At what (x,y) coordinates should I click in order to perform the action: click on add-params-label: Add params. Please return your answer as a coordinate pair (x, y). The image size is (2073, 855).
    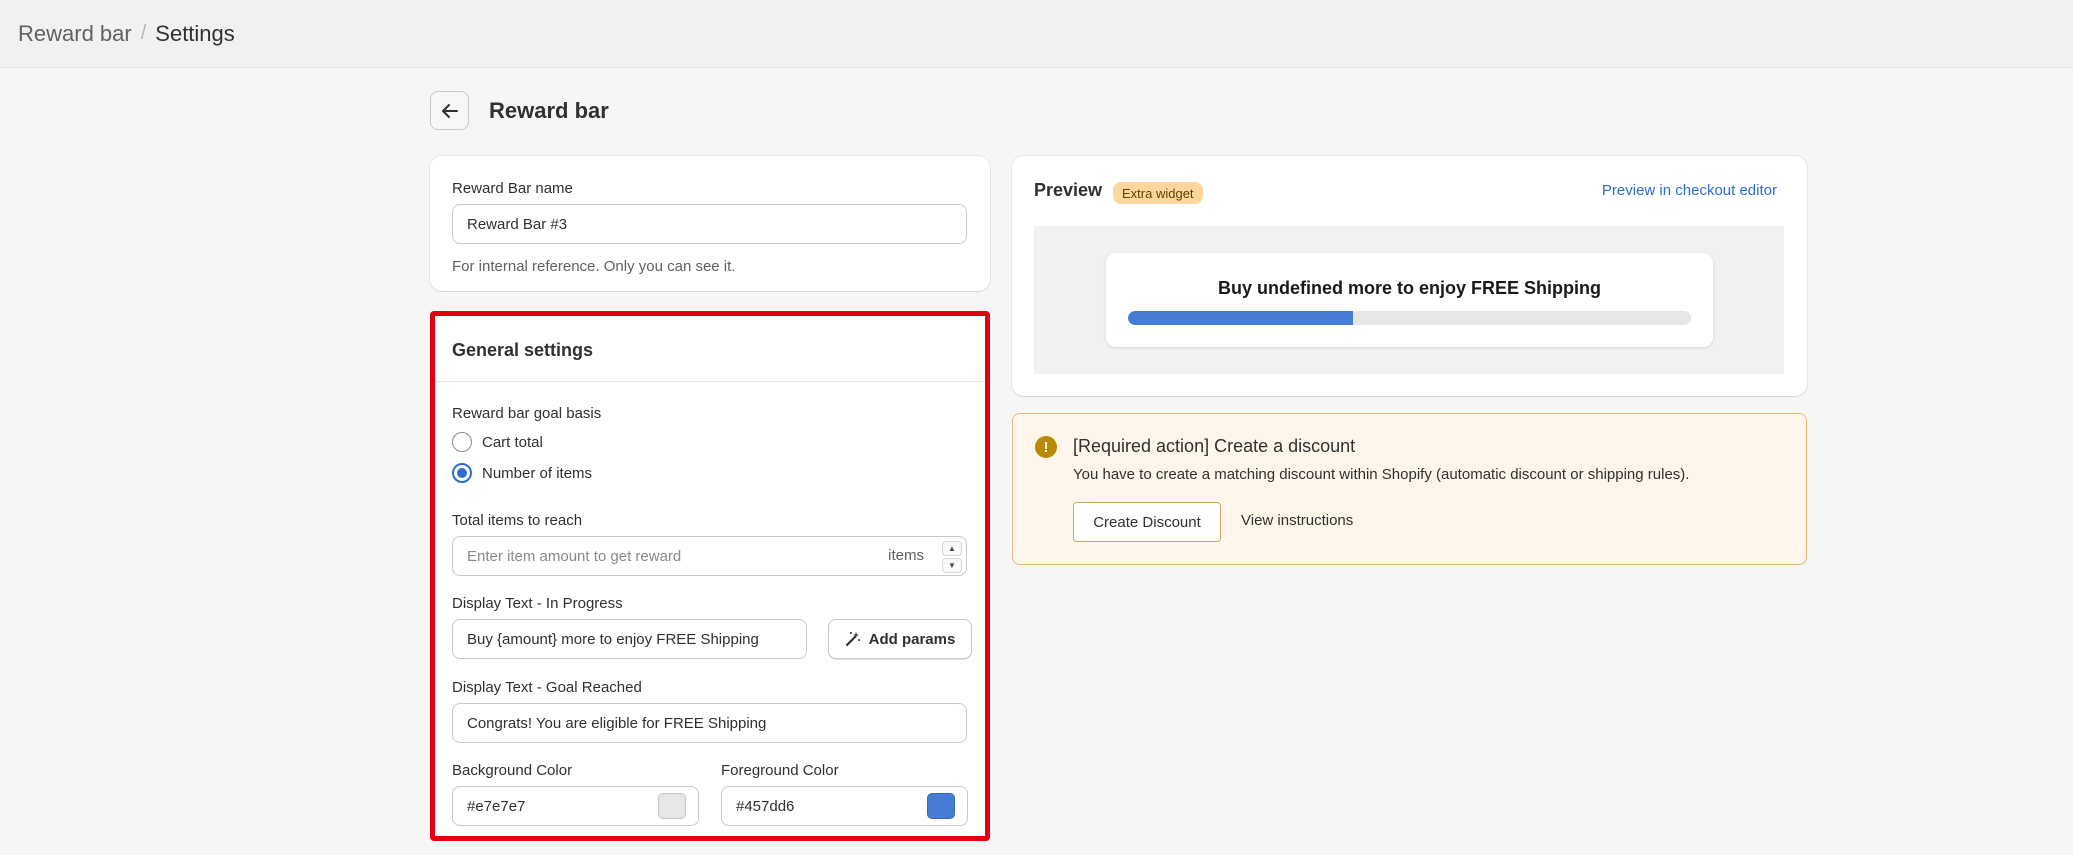
    Looking at the image, I should click on (912, 639).